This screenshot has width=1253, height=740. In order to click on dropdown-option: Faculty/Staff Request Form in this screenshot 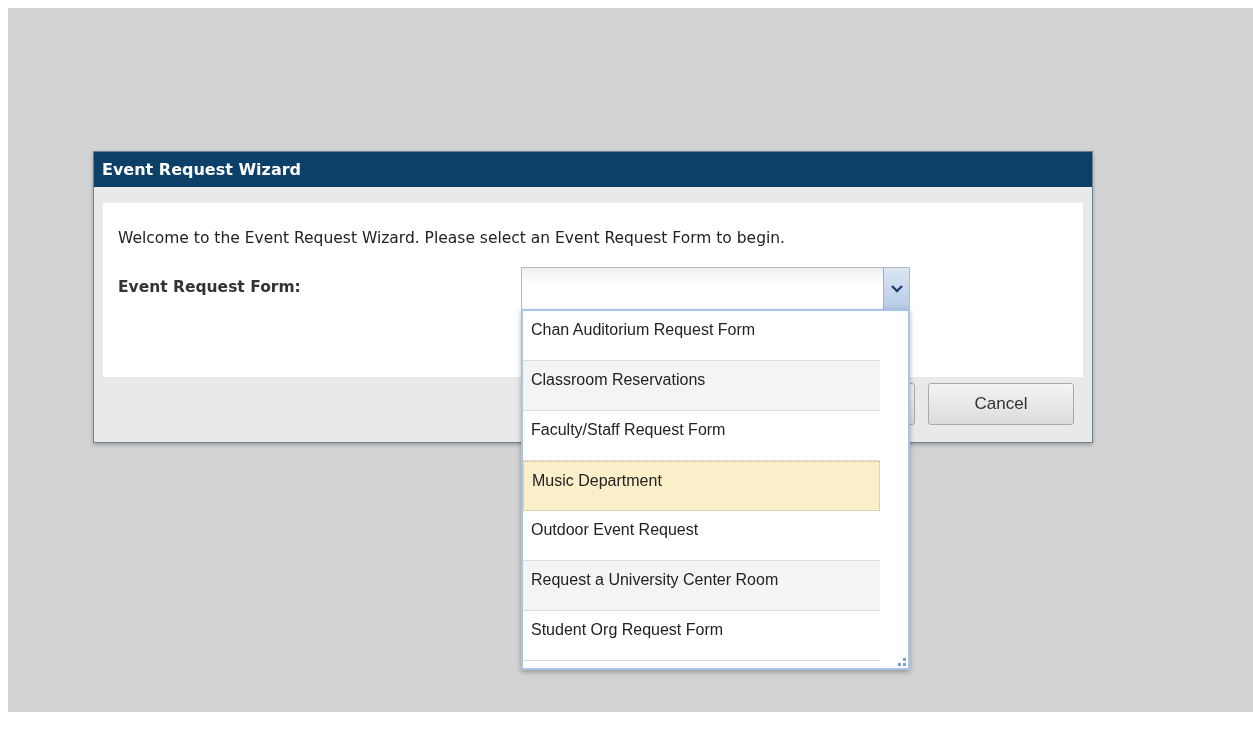, I will do `click(701, 436)`.